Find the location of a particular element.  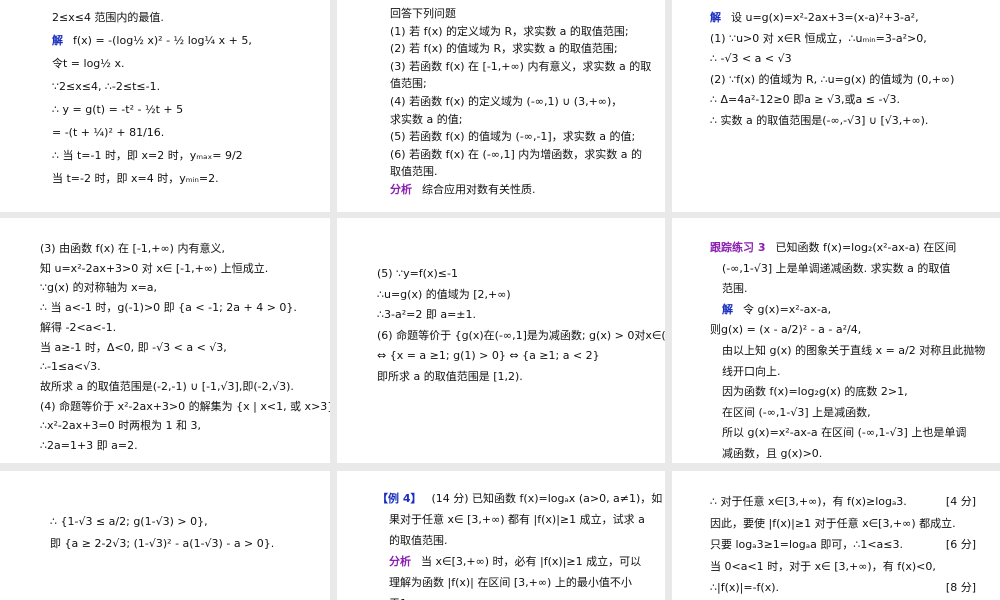

line-text: f(x) = -(log½ x)² - ½ log¼ x + 5, is located at coordinates (162, 40).